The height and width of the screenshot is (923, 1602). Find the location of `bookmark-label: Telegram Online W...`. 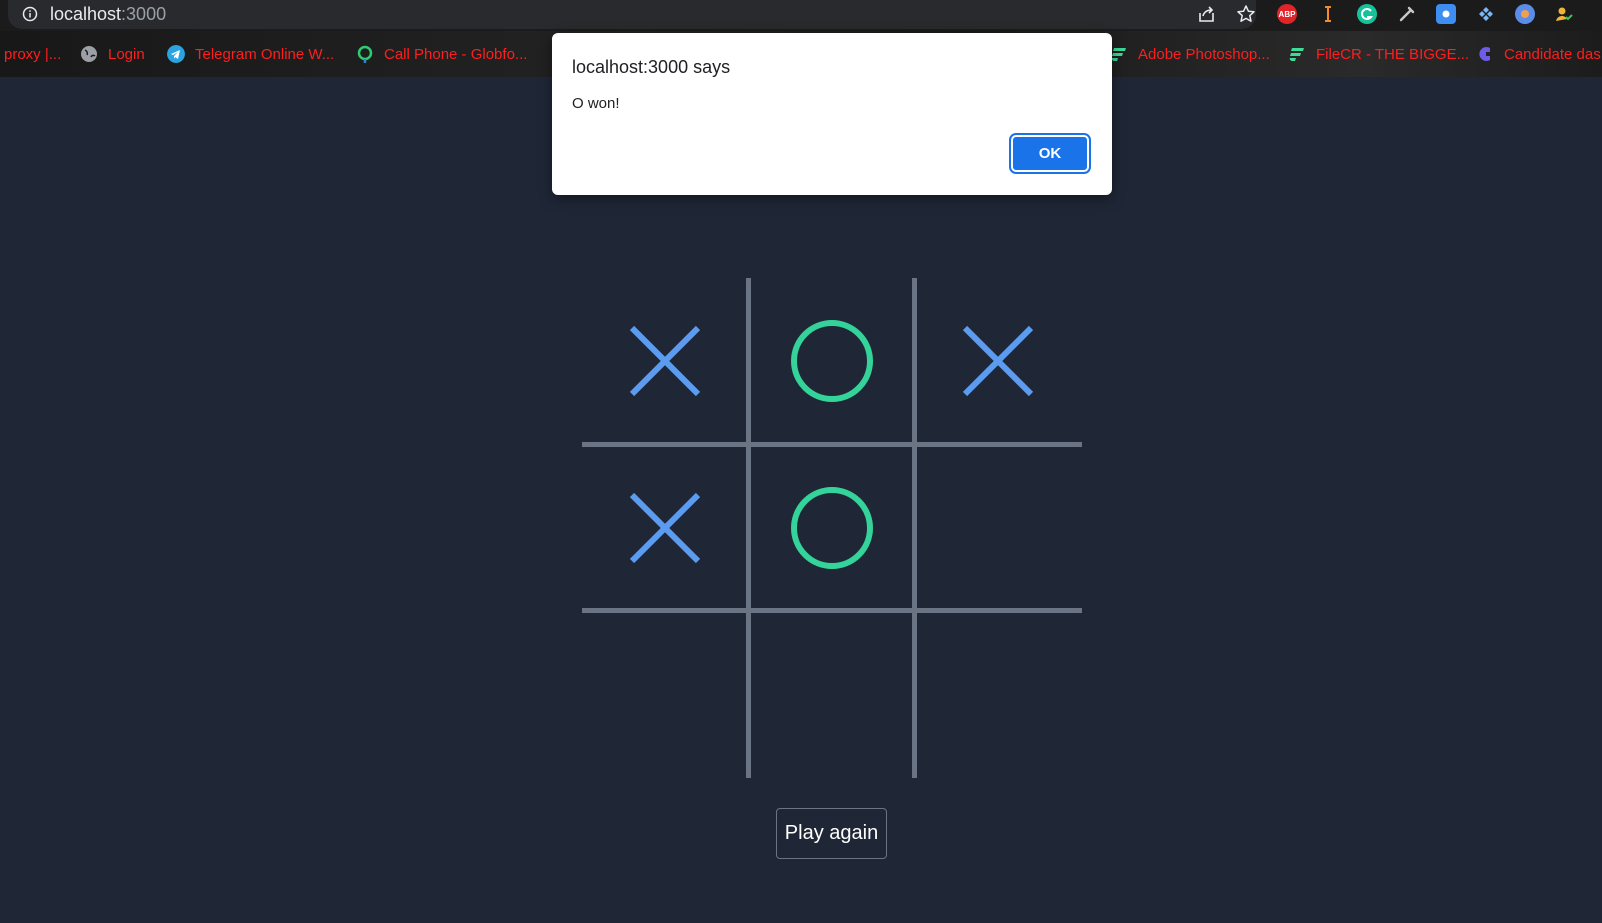

bookmark-label: Telegram Online W... is located at coordinates (265, 54).